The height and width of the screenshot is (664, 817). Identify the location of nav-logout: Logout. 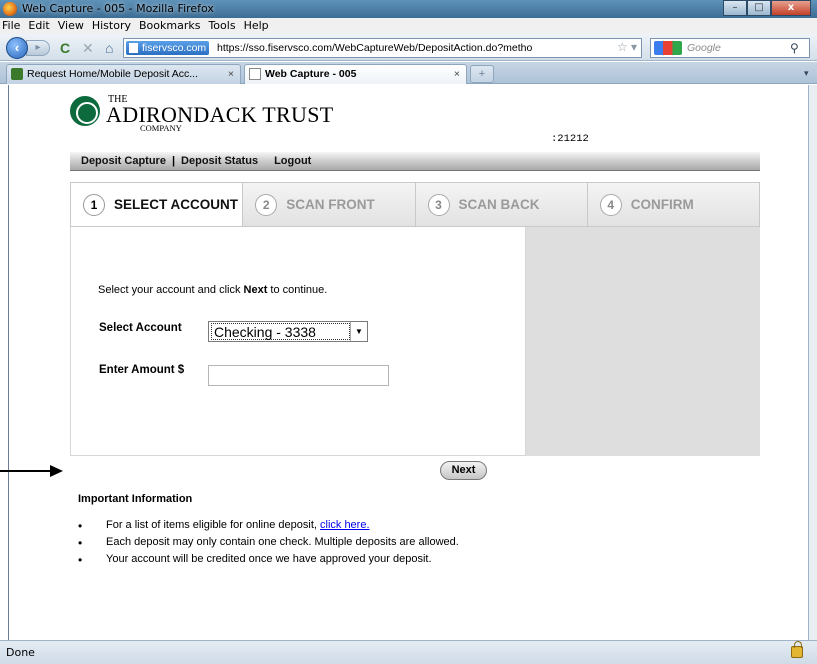
(292, 161).